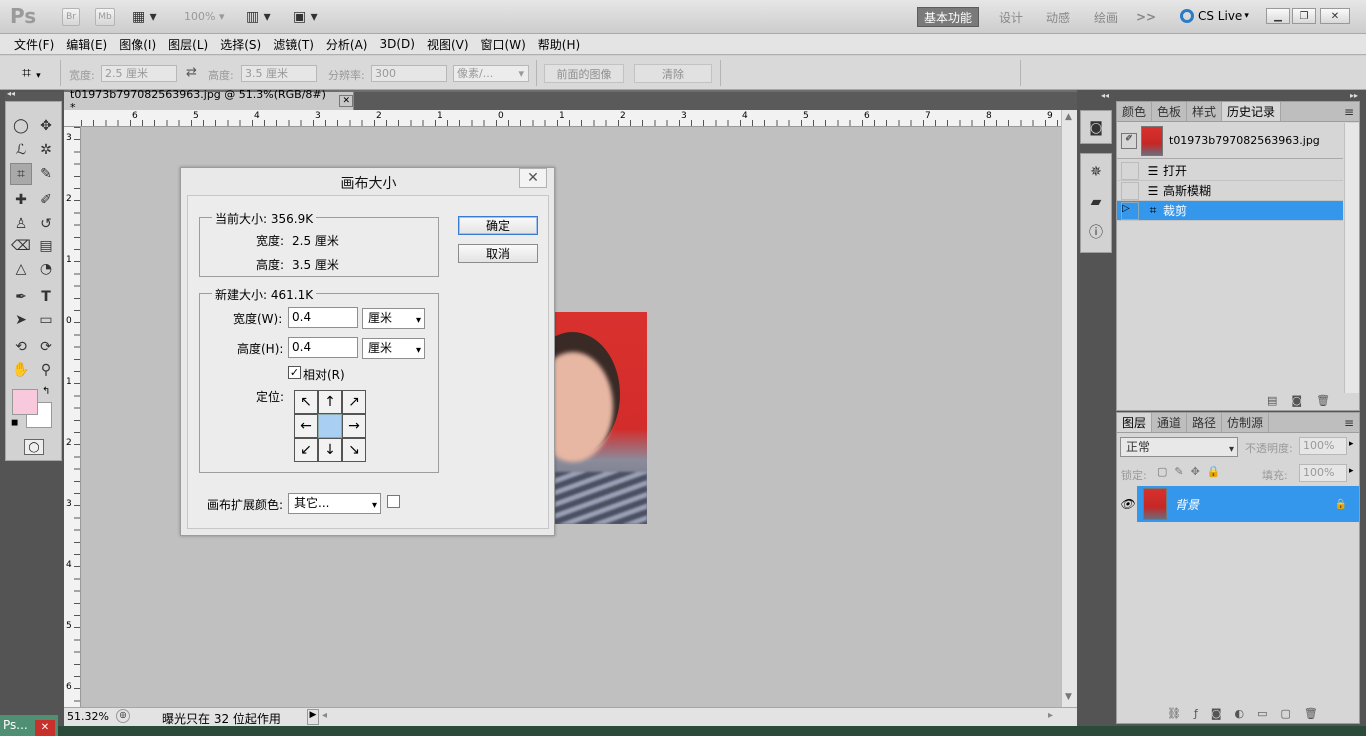 This screenshot has width=1366, height=736. I want to click on marquee-tool-icon: ◯, so click(21, 126).